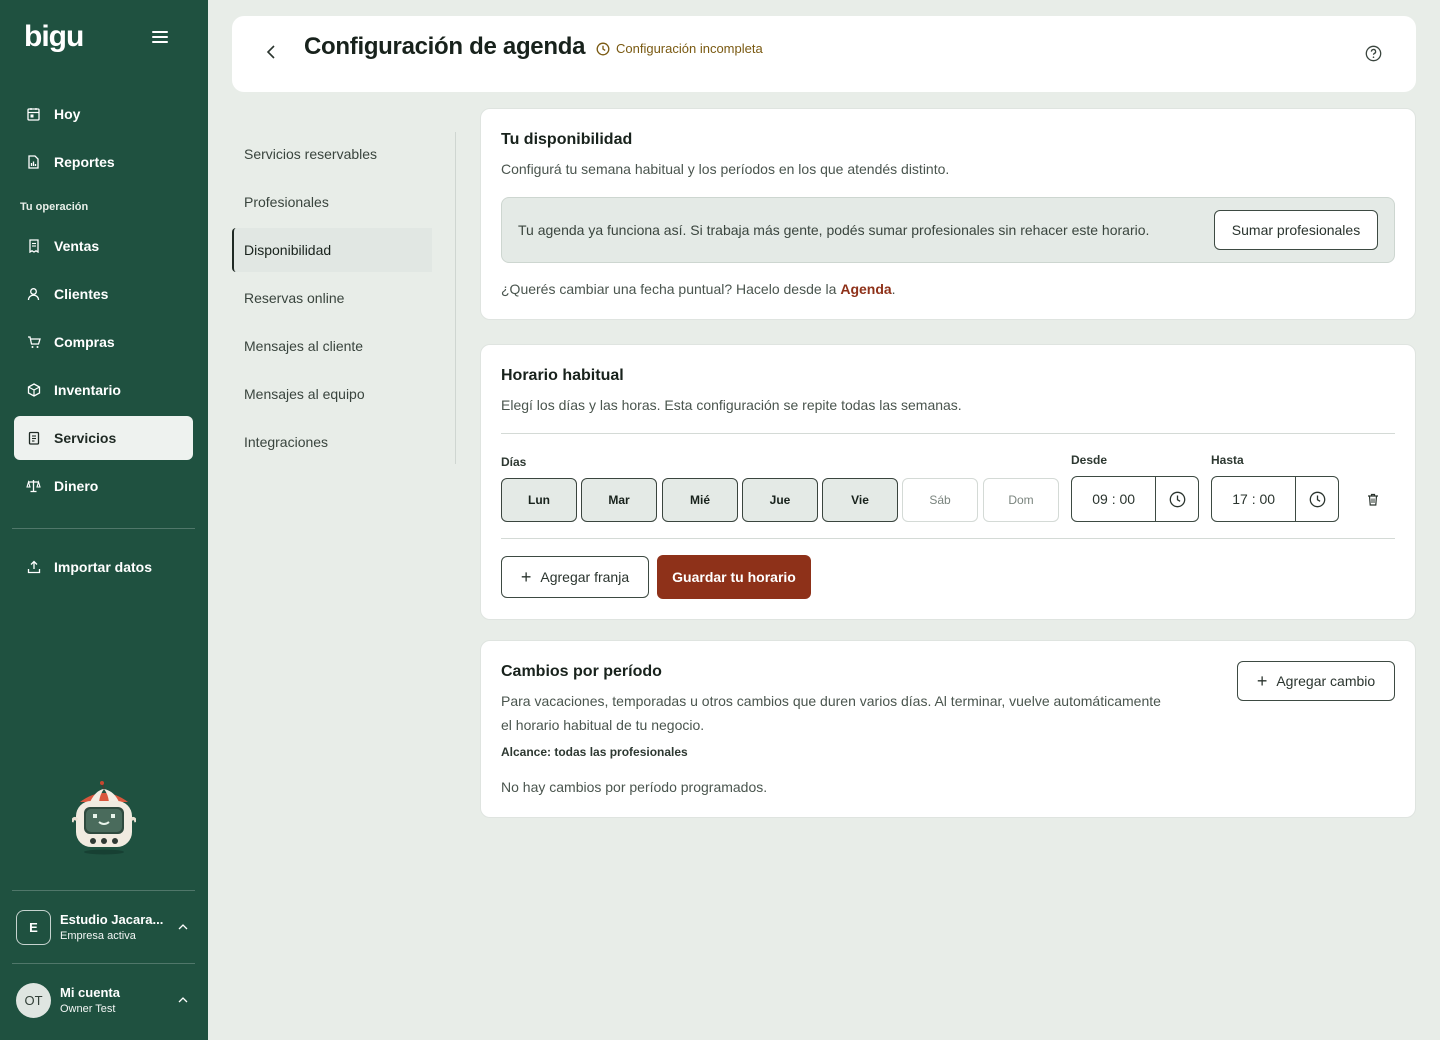  Describe the element at coordinates (332, 346) in the screenshot. I see `subnav-mensajes-cliente: Mensajes al cliente` at that location.